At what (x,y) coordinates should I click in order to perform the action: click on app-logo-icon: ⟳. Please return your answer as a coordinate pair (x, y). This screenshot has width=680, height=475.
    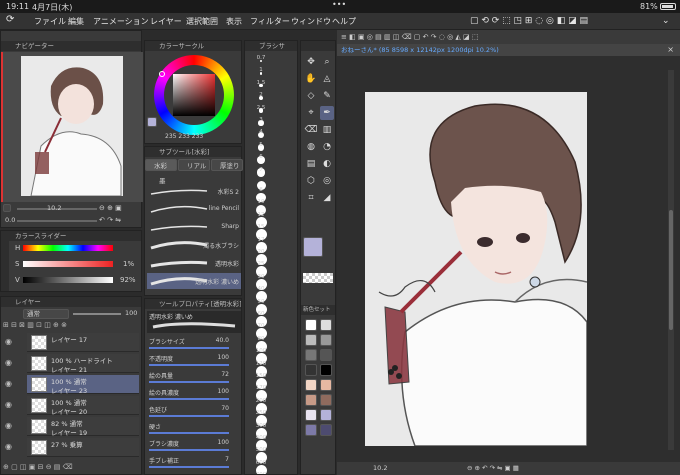
    Looking at the image, I should click on (10, 19).